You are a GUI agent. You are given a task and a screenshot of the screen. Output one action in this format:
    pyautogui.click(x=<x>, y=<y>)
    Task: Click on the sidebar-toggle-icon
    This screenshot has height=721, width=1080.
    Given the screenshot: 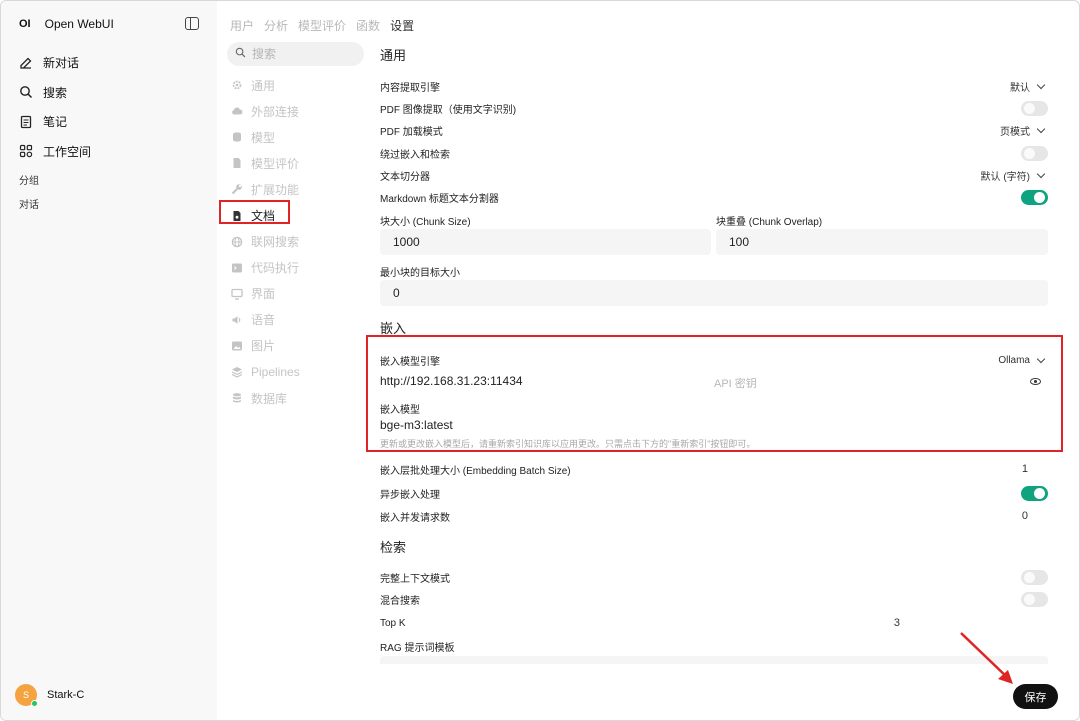 What is the action you would take?
    pyautogui.click(x=192, y=23)
    